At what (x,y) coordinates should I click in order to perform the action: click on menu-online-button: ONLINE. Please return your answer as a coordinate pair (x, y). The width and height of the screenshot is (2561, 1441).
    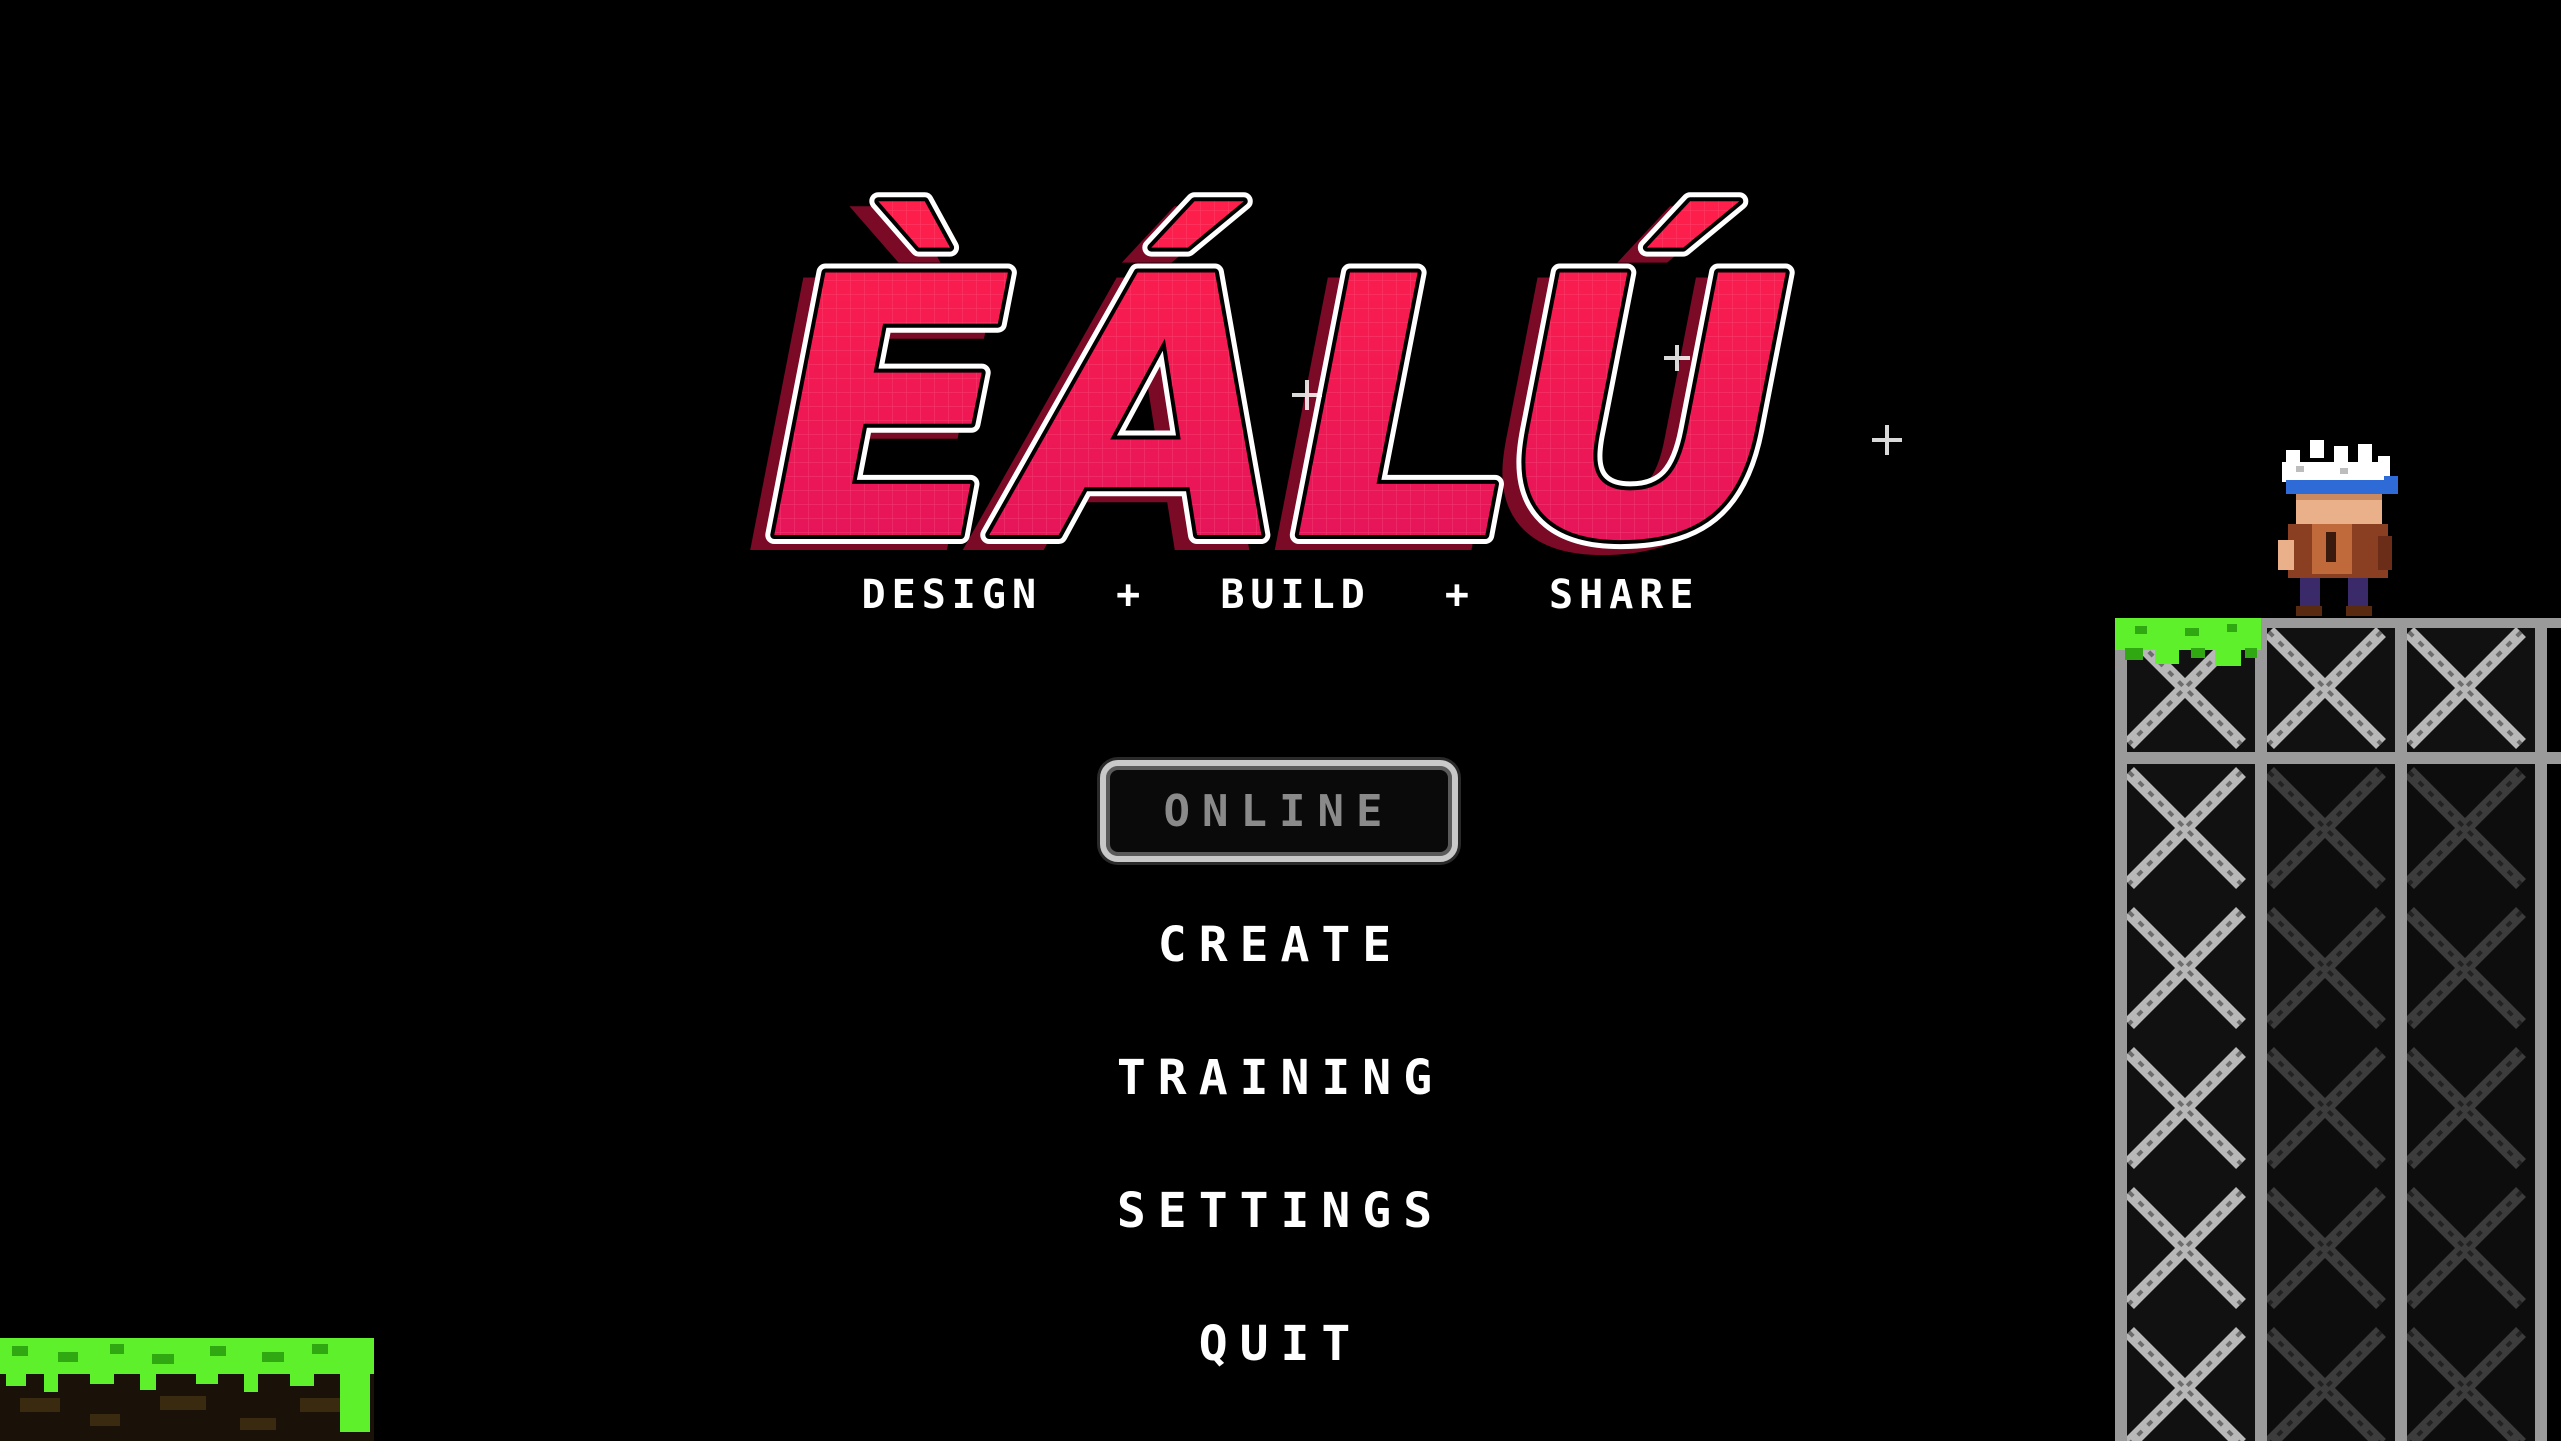
    Looking at the image, I should click on (1279, 811).